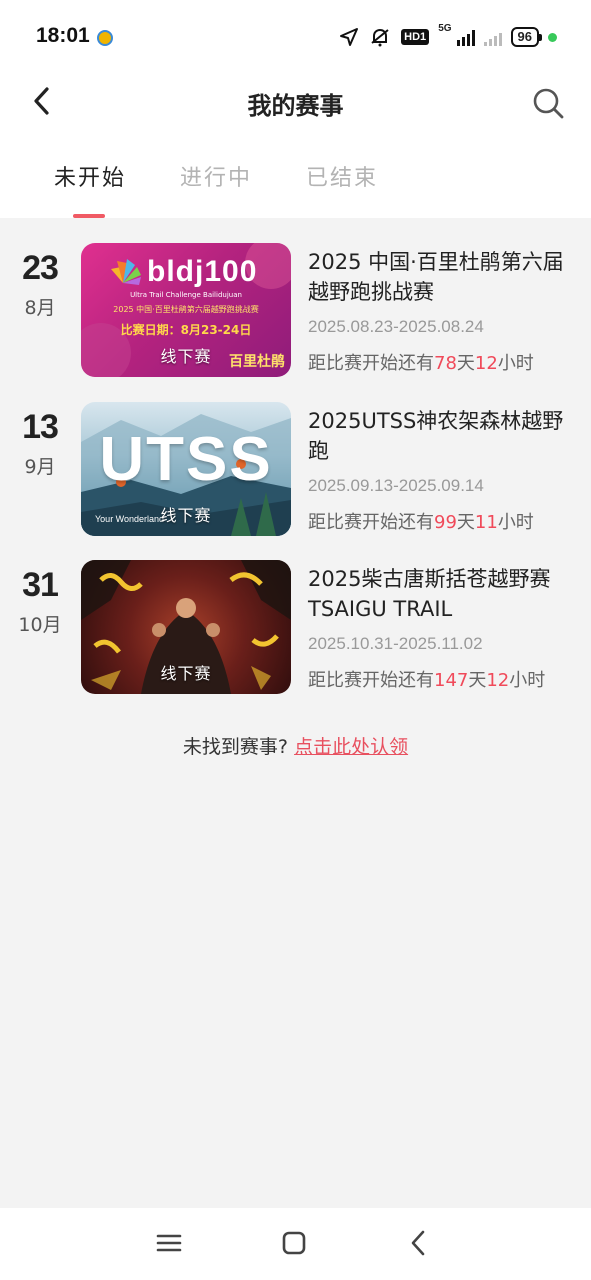 Image resolution: width=591 pixels, height=1280 pixels. I want to click on poster-cn-title: 2025 中国·百里杜鹃第六届越野跑挑战赛, so click(186, 309).